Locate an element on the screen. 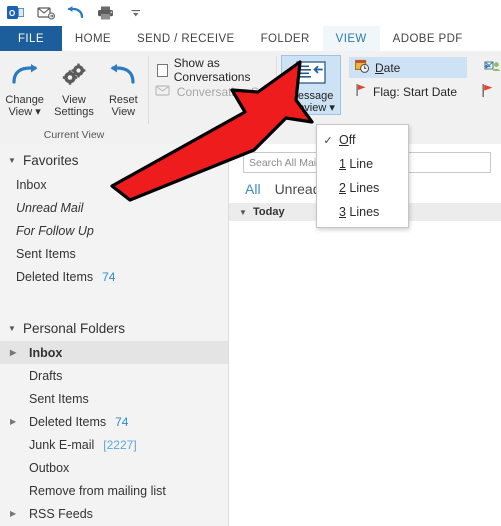 Image resolution: width=501 pixels, height=526 pixels. tab-home: HOME is located at coordinates (92, 38).